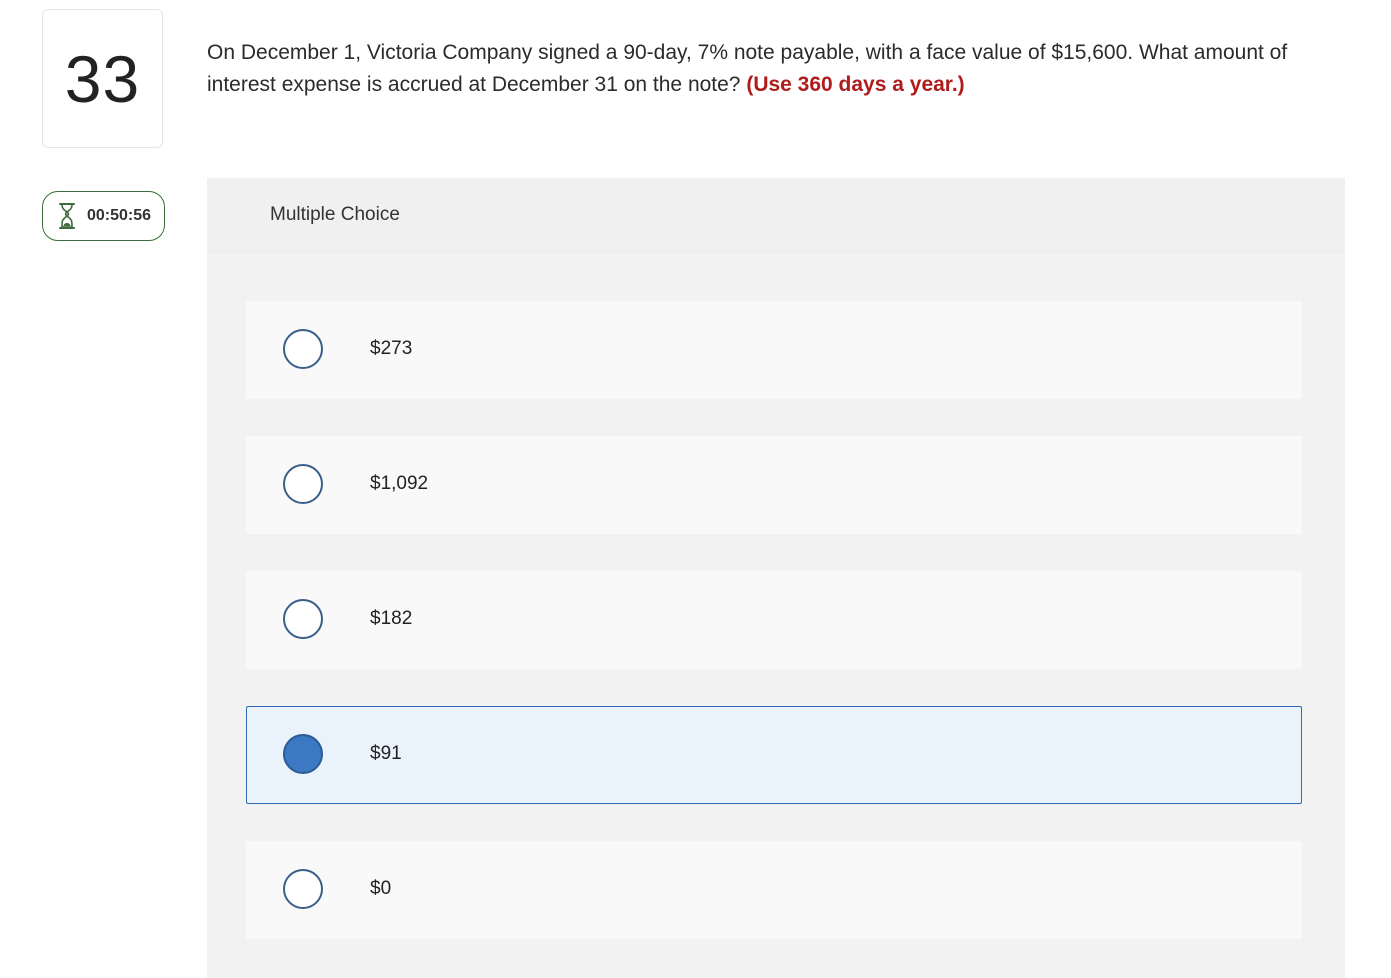 This screenshot has height=978, width=1391. I want to click on timer-badge: 00:50:56, so click(103, 216).